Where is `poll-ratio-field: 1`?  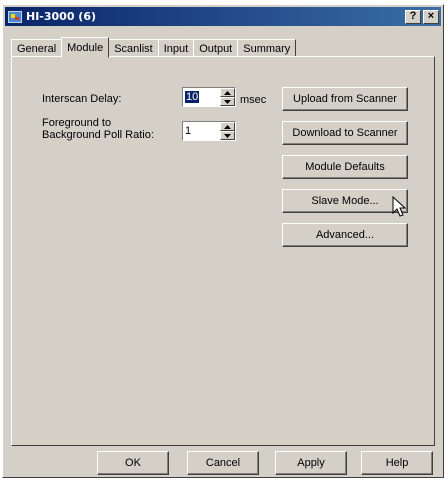 poll-ratio-field: 1 is located at coordinates (201, 131).